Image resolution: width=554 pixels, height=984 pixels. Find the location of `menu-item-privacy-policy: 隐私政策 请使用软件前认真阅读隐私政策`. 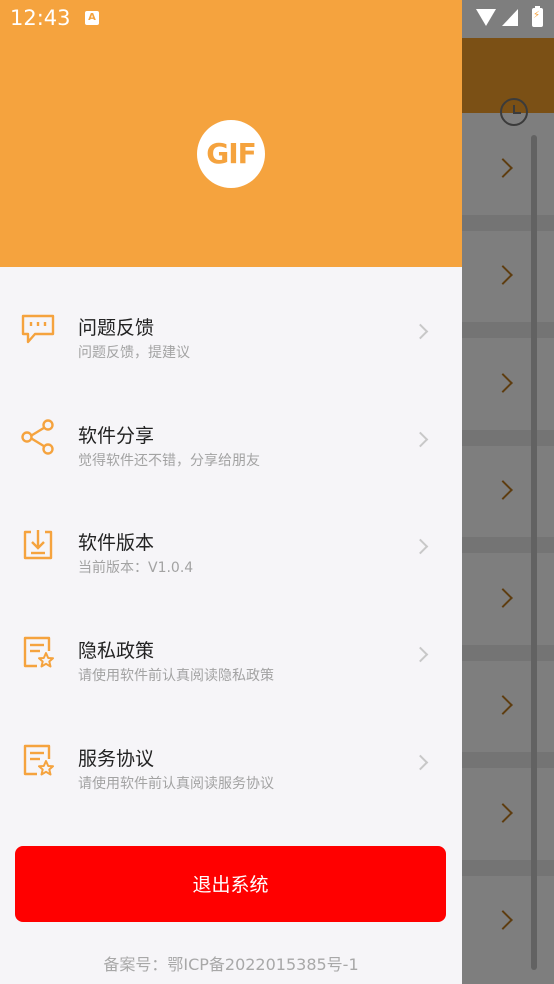

menu-item-privacy-policy: 隐私政策 请使用软件前认真阅读隐私政策 is located at coordinates (231, 651).